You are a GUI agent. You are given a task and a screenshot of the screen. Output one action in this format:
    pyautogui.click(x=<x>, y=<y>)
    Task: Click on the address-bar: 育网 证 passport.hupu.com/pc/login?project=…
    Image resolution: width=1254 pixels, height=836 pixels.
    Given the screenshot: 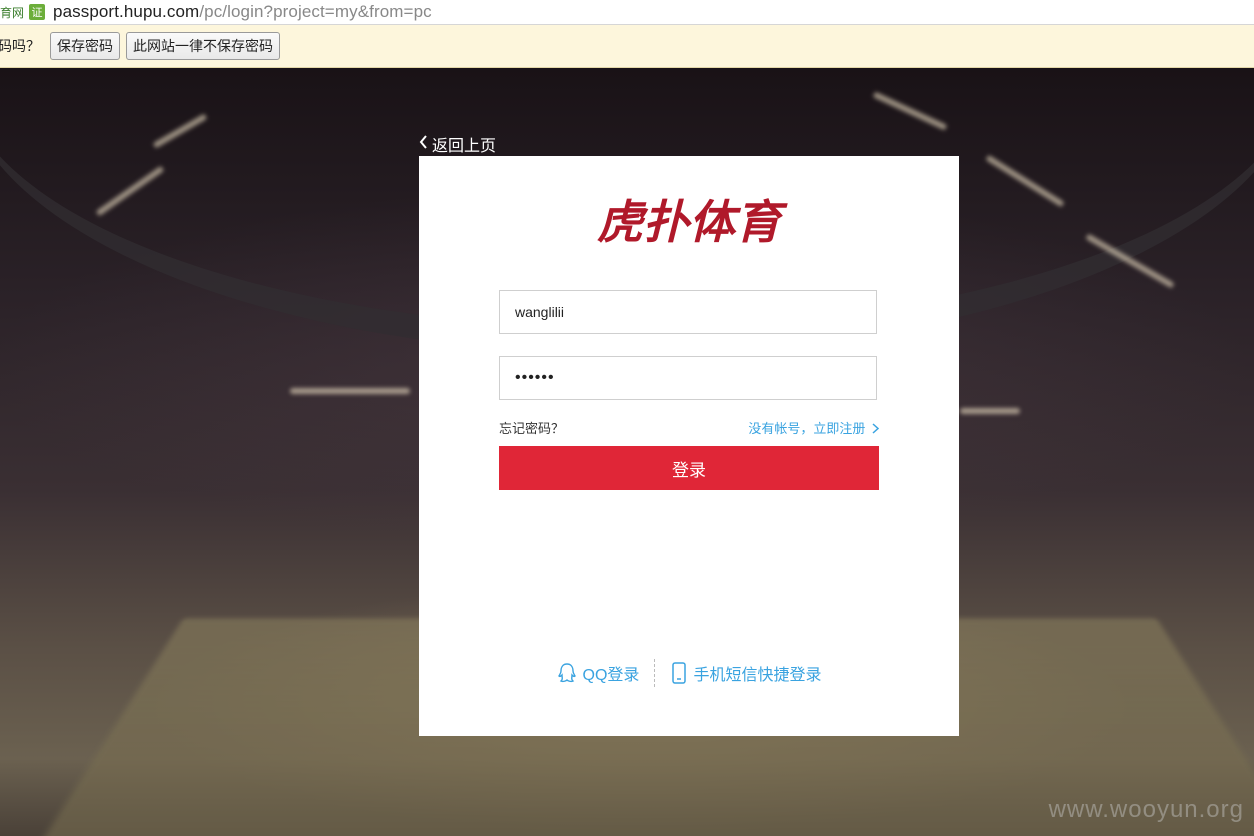 What is the action you would take?
    pyautogui.click(x=627, y=12)
    